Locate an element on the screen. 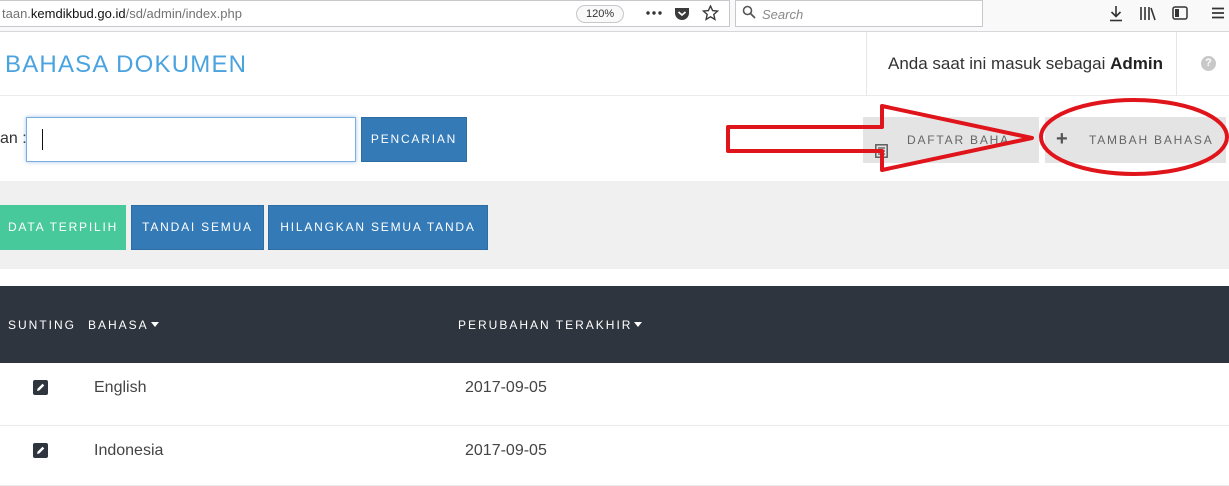  language-list-button: DAFTAR BAHA is located at coordinates (951, 140).